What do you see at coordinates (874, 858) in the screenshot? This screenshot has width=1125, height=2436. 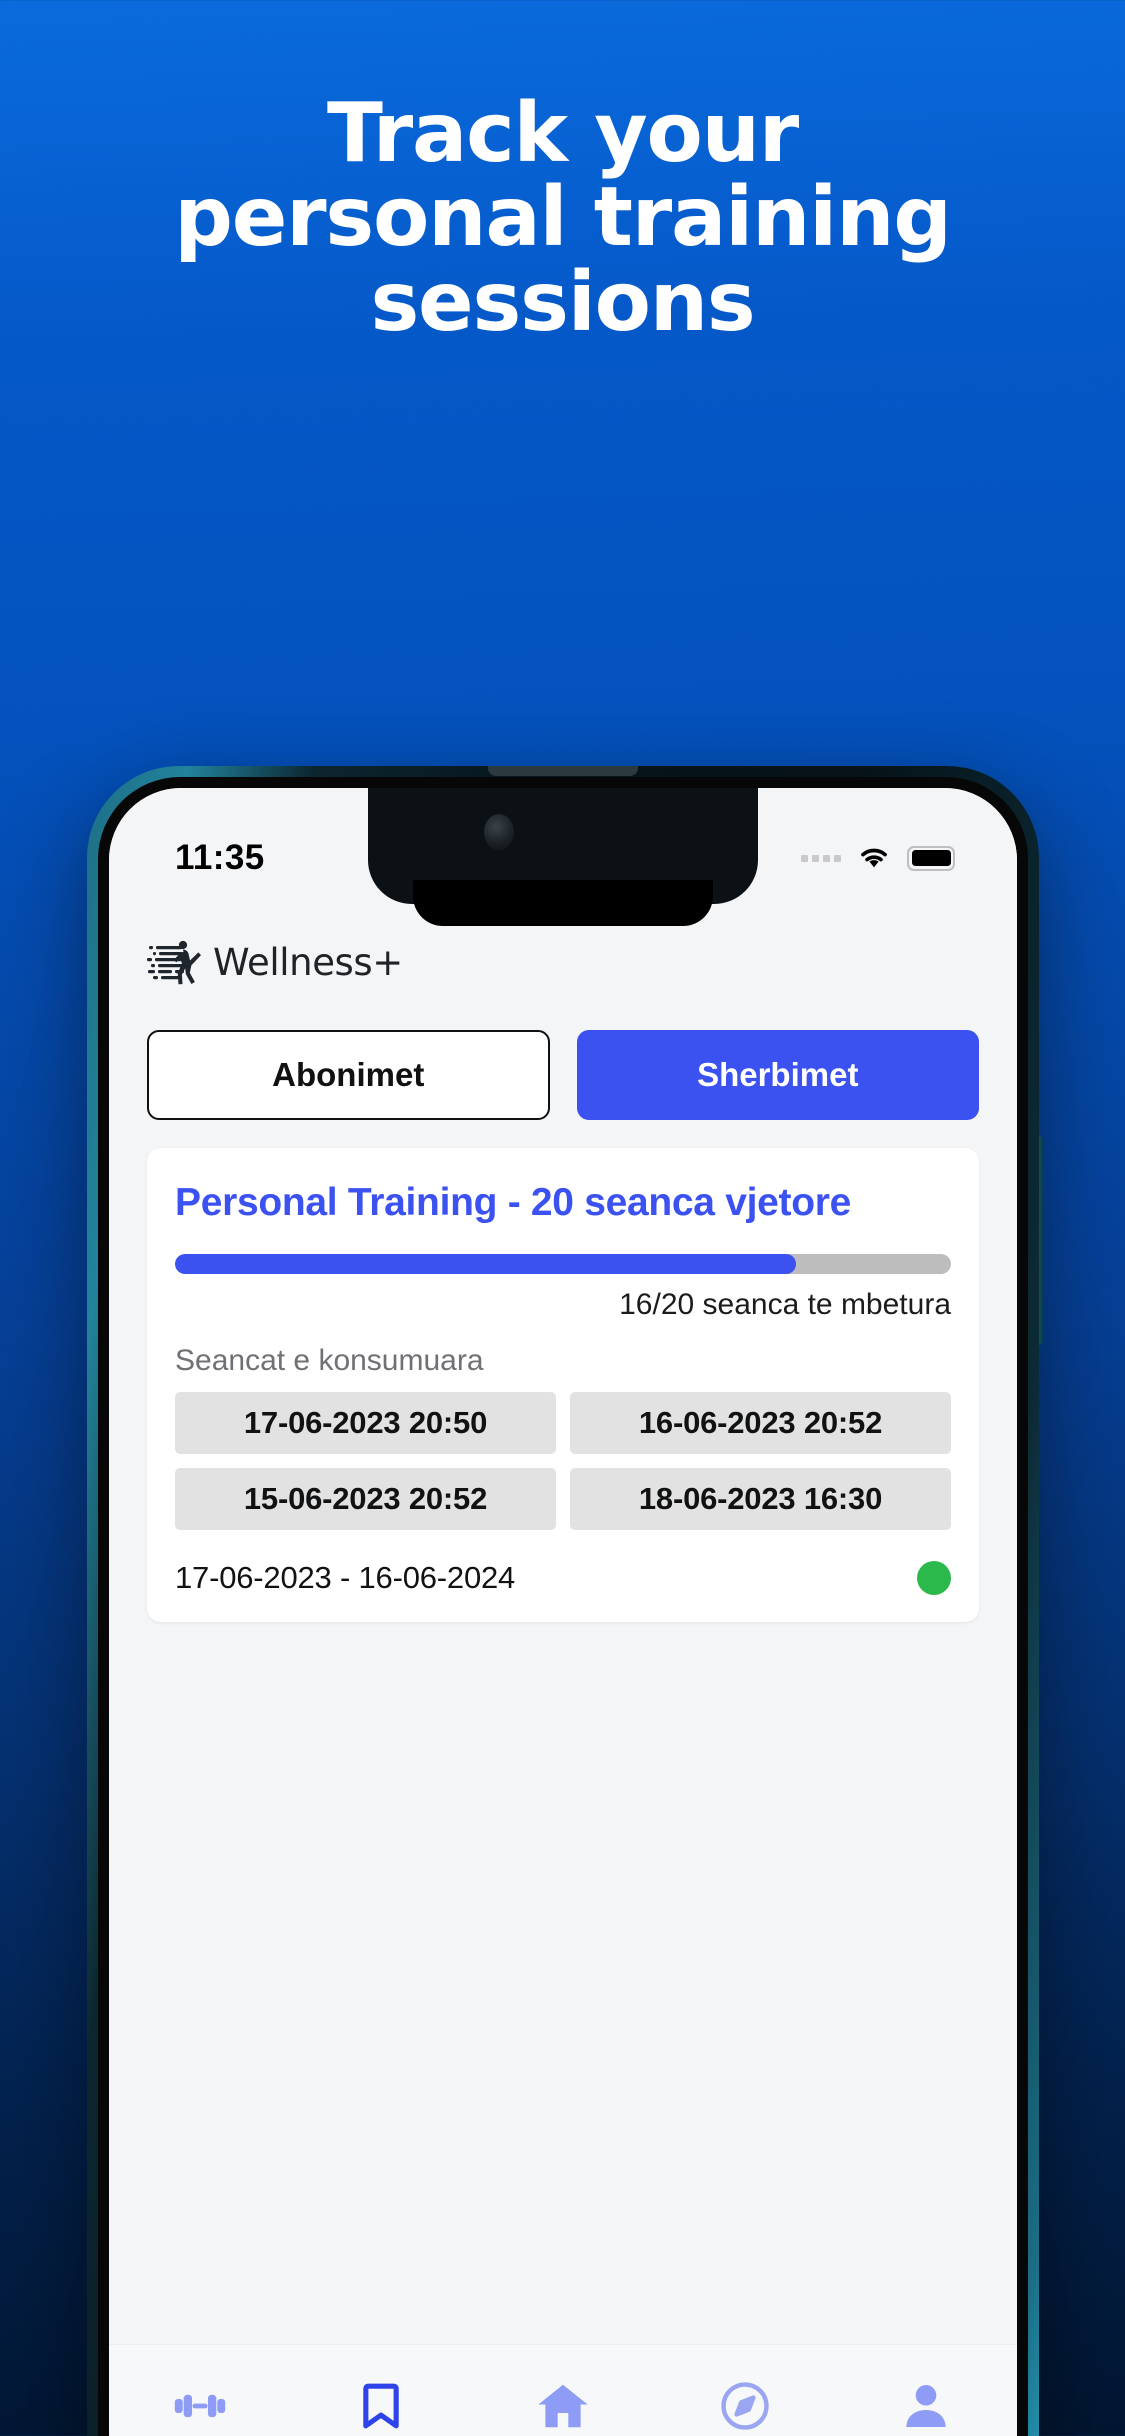 I see `wifi-icon` at bounding box center [874, 858].